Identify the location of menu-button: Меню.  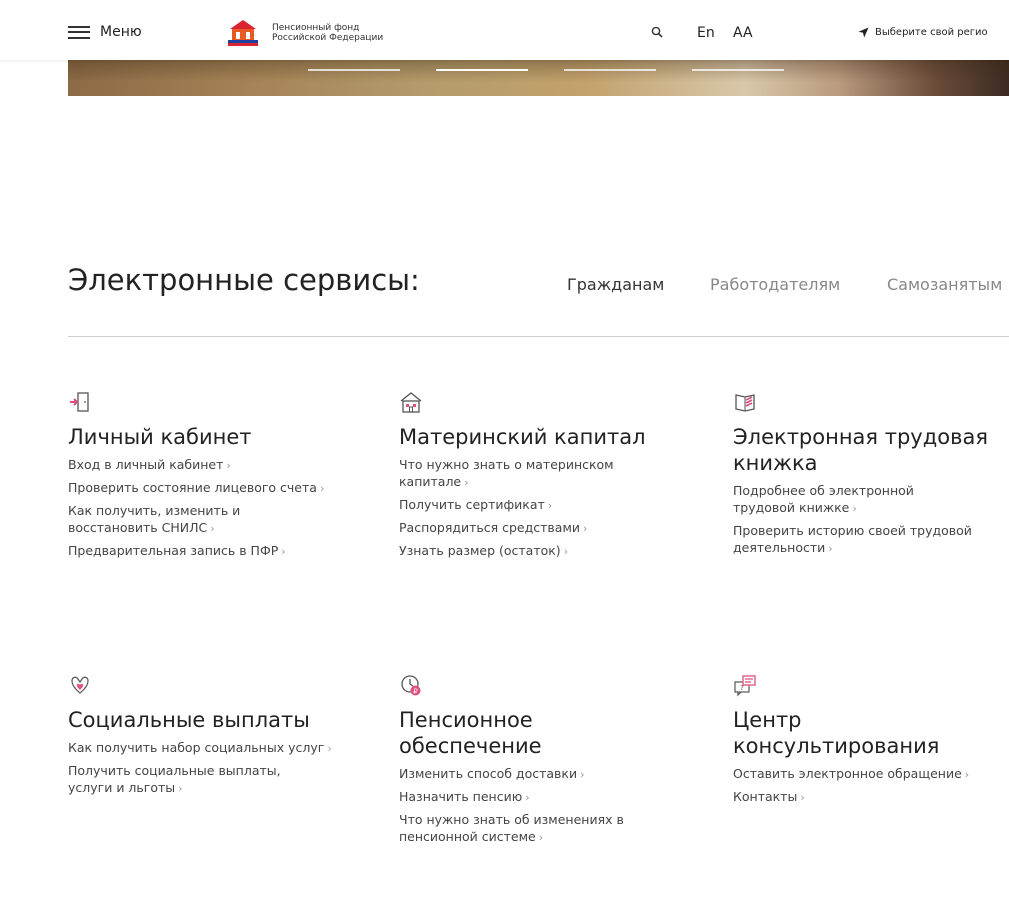
(105, 32).